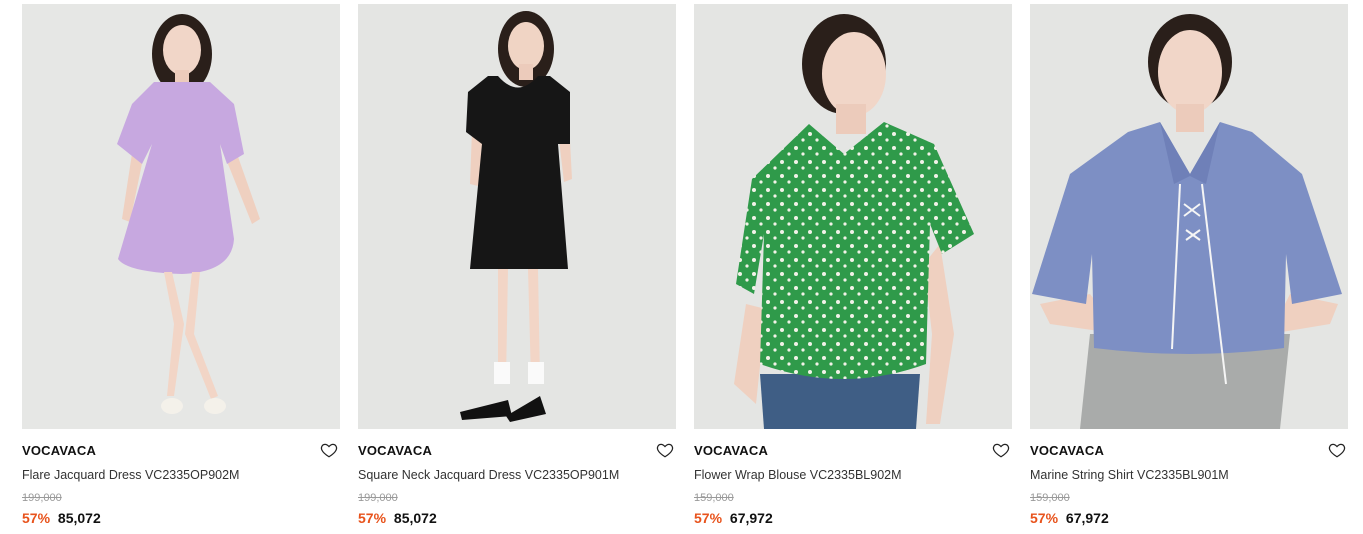 The width and height of the screenshot is (1363, 534). What do you see at coordinates (853, 475) in the screenshot?
I see `product-name: Flower Wrap Blouse VC2335BL902M` at bounding box center [853, 475].